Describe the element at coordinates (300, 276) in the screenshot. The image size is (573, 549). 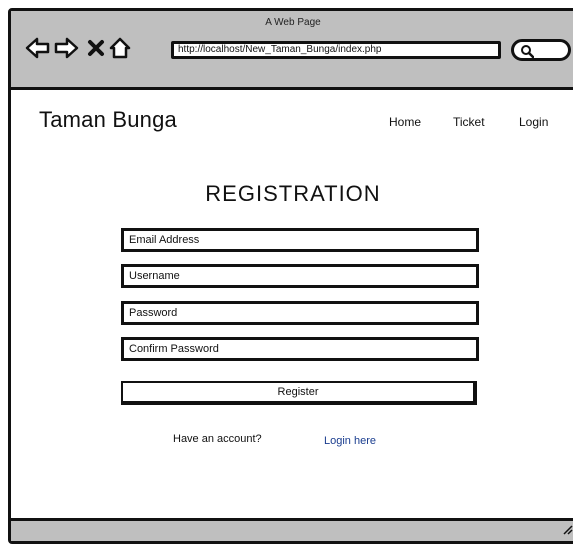
I see `username-input` at that location.